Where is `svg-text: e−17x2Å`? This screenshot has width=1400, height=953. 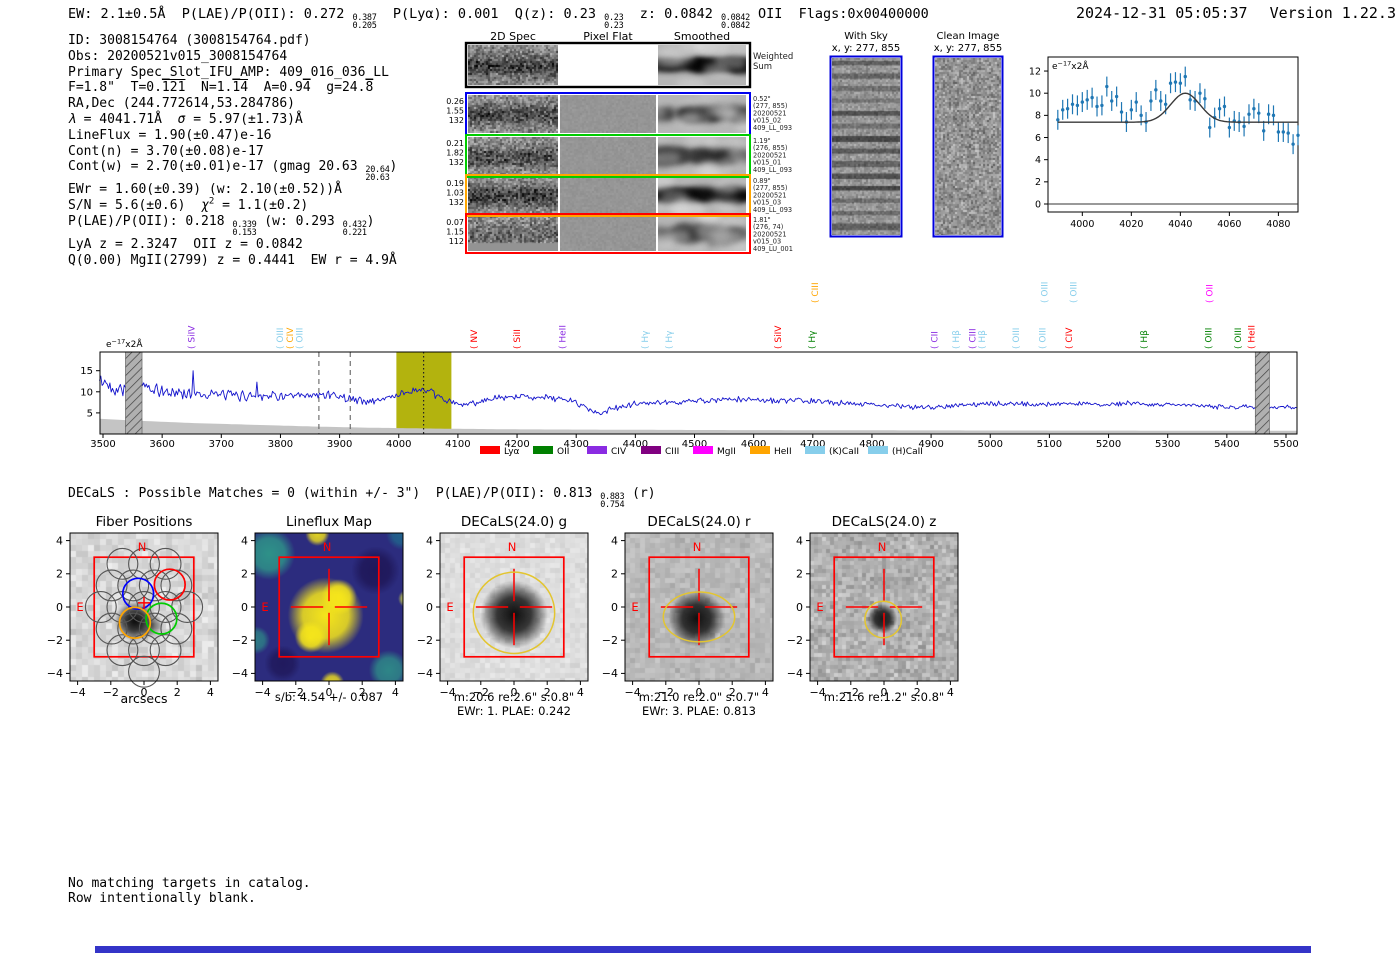
svg-text: e−17x2Å is located at coordinates (1070, 66).